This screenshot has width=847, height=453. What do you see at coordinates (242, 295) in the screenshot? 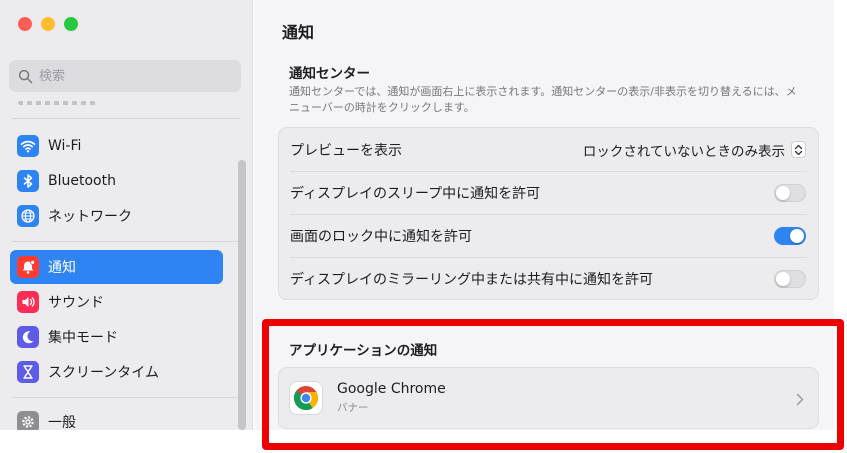
I see `sidebar-scrollbar` at bounding box center [242, 295].